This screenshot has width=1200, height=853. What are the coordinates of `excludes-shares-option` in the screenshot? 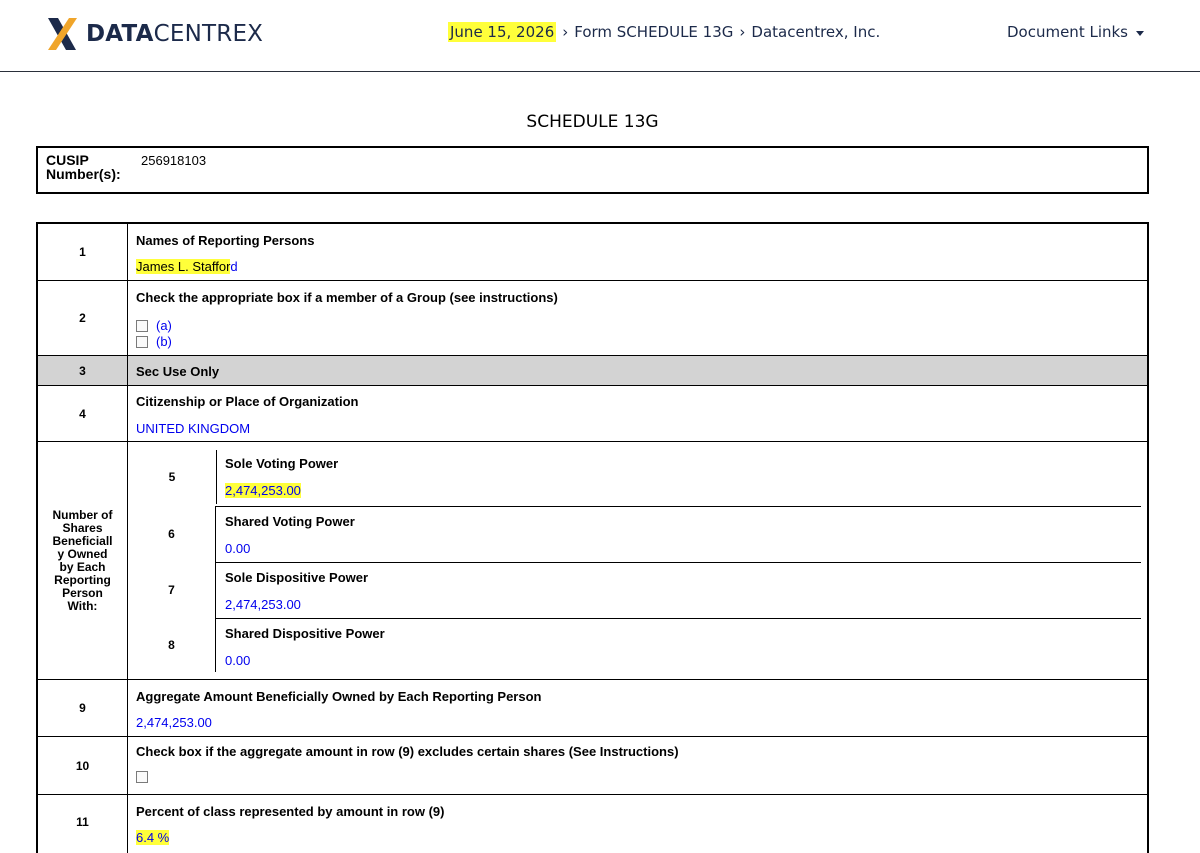 It's located at (146, 777).